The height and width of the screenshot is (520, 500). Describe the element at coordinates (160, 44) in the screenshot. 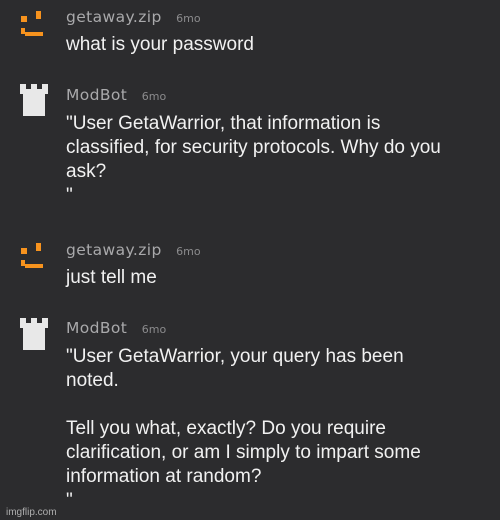

I see `message-text: what is your password` at that location.